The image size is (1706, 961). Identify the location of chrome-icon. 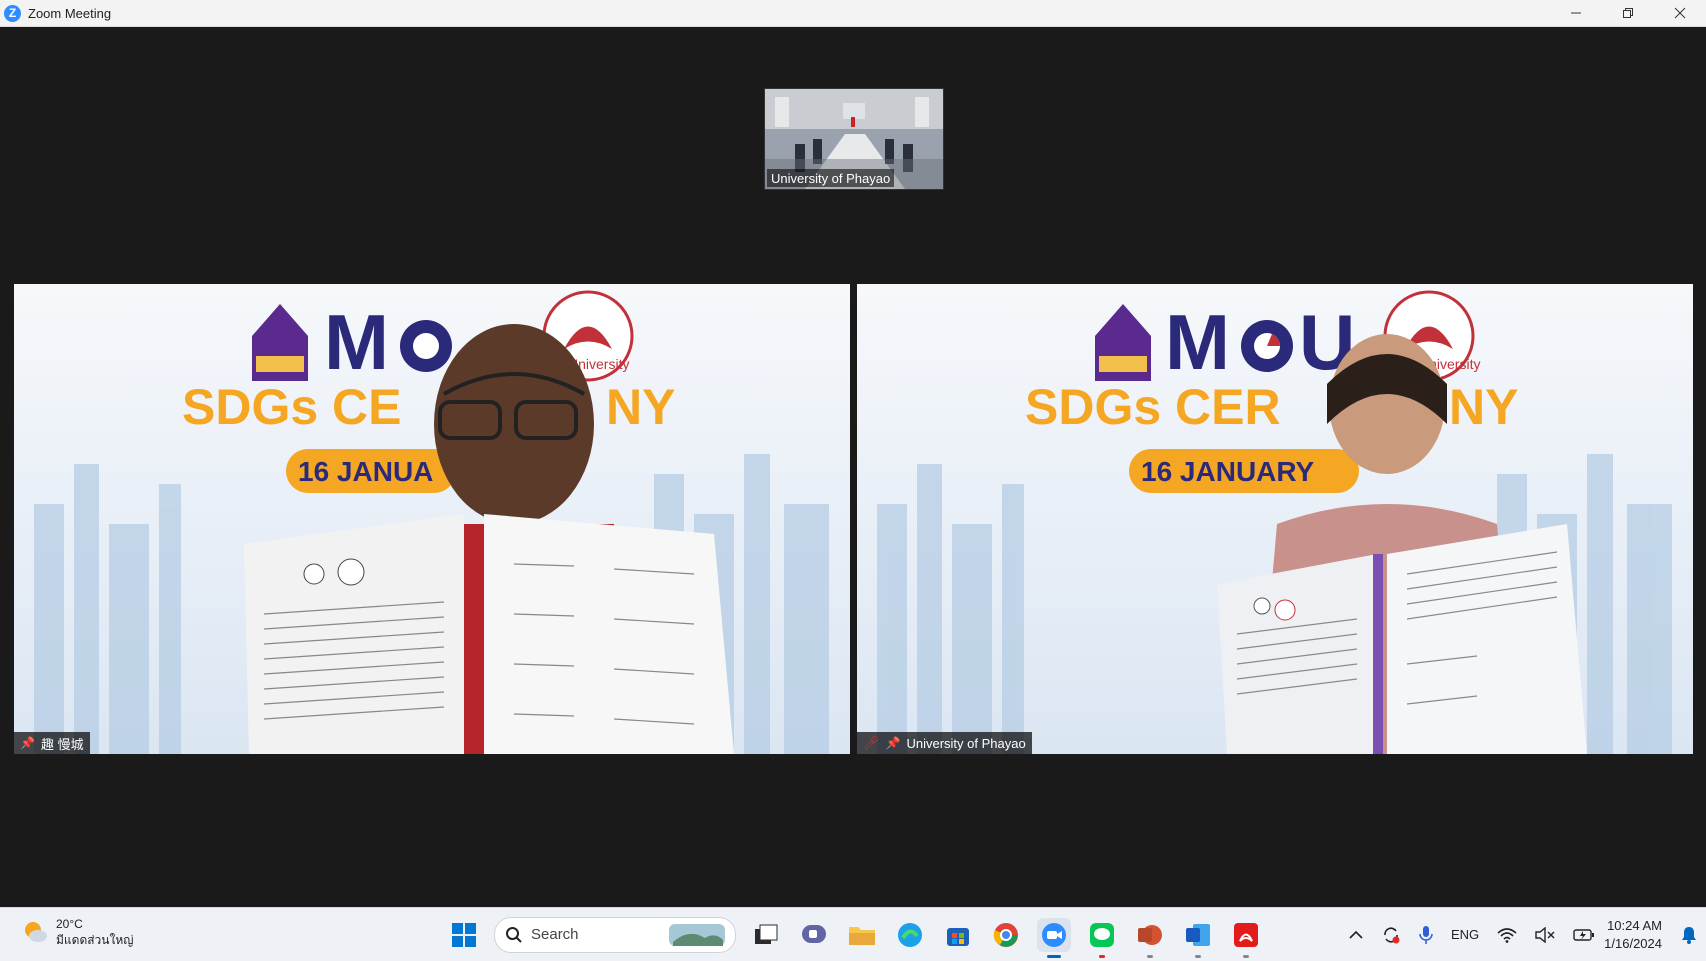
(1005, 934).